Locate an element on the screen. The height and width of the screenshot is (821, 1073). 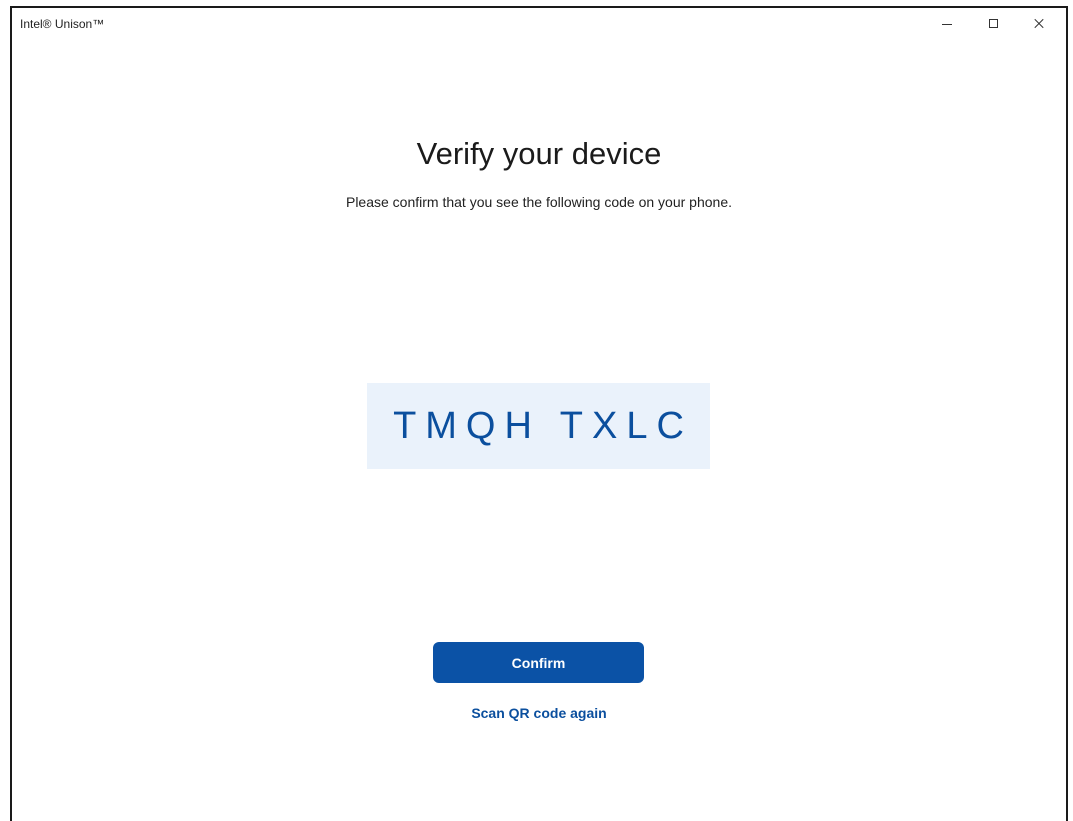
verification-code-box: TMQH TXLC is located at coordinates (538, 426).